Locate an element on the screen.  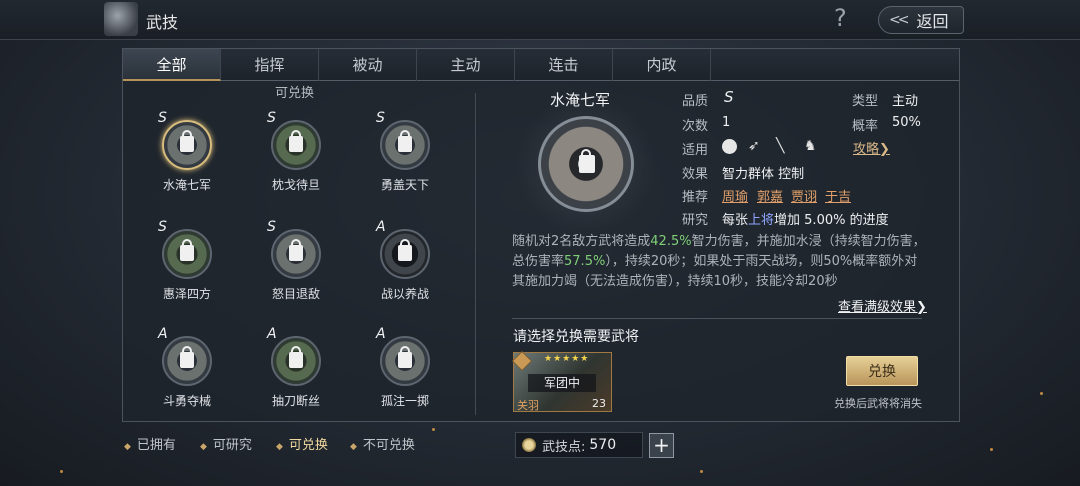
skill-item: S 水淹七军 is located at coordinates (187, 160).